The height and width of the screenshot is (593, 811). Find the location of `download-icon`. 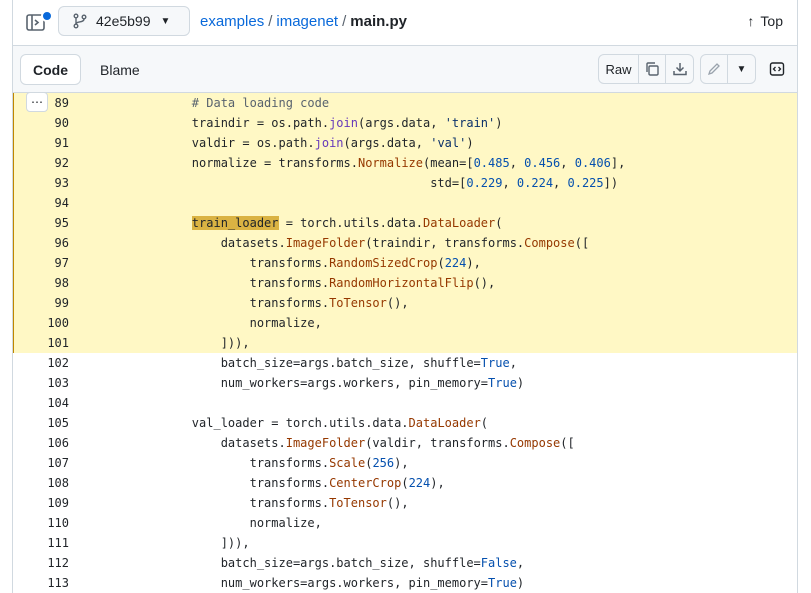

download-icon is located at coordinates (679, 69).